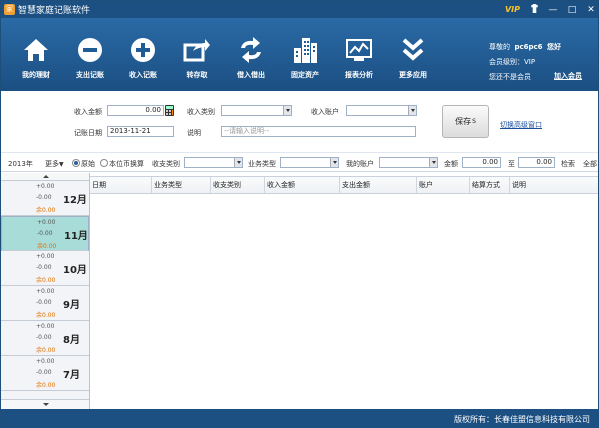 The height and width of the screenshot is (428, 599). What do you see at coordinates (572, 10) in the screenshot?
I see `maximize-button: □` at bounding box center [572, 10].